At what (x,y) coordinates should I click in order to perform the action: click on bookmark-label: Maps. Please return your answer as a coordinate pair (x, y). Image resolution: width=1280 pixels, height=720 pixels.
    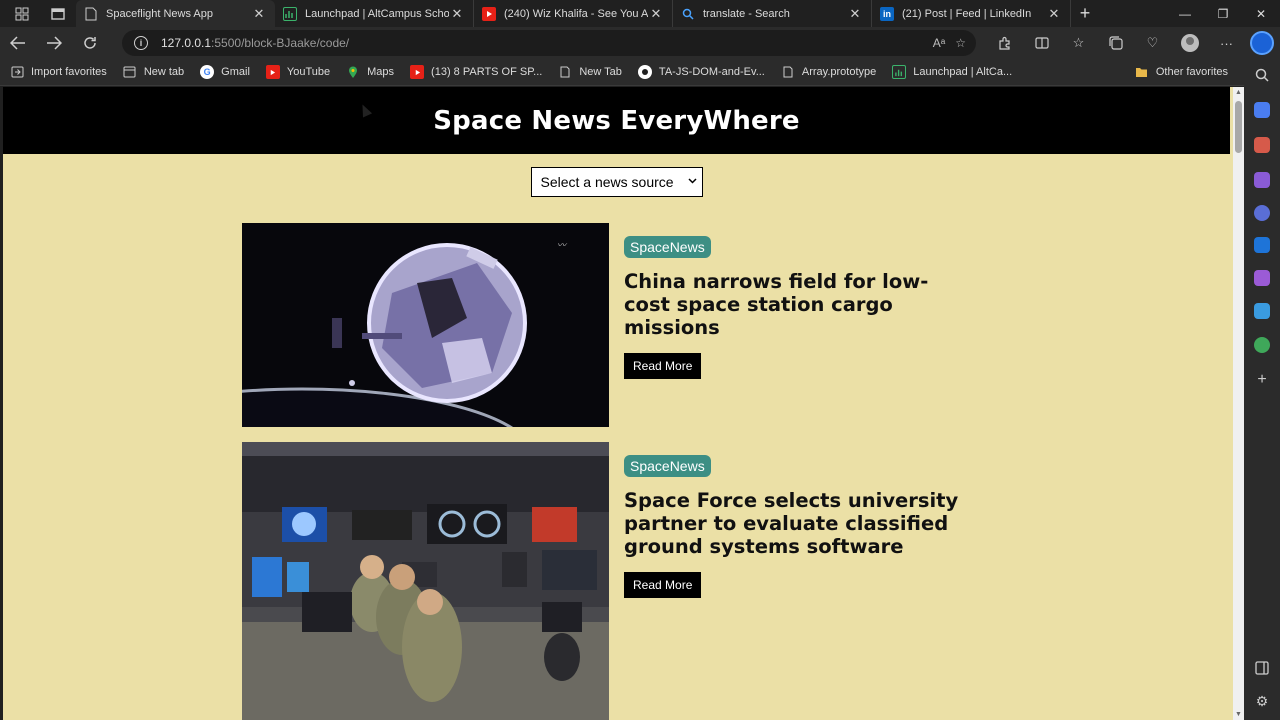
    Looking at the image, I should click on (381, 72).